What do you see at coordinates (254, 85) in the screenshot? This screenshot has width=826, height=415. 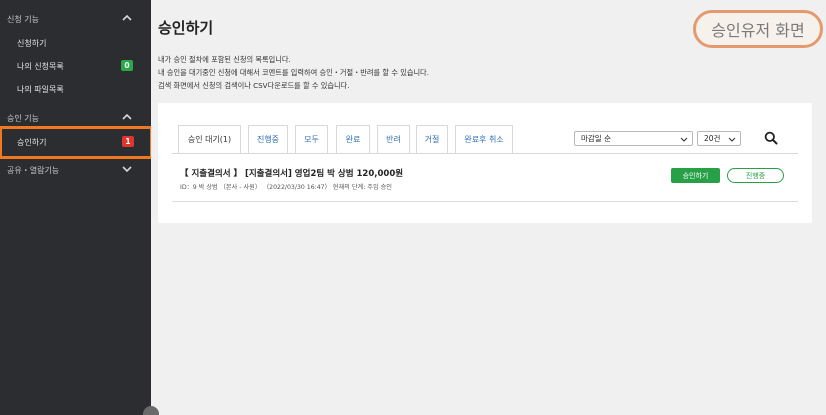 I see `page-description-line: 검색 화면에서 신청의 검색이나 CSV다운로드를 할 수 있습니다.` at bounding box center [254, 85].